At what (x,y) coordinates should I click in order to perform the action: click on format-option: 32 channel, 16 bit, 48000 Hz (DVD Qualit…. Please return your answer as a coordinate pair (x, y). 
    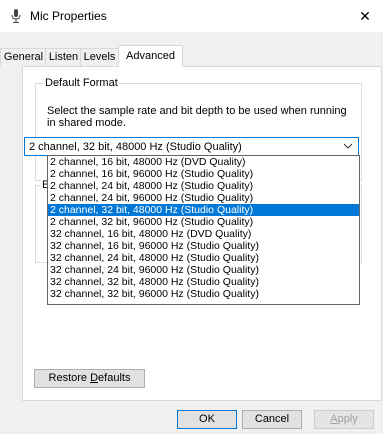
    Looking at the image, I should click on (203, 234).